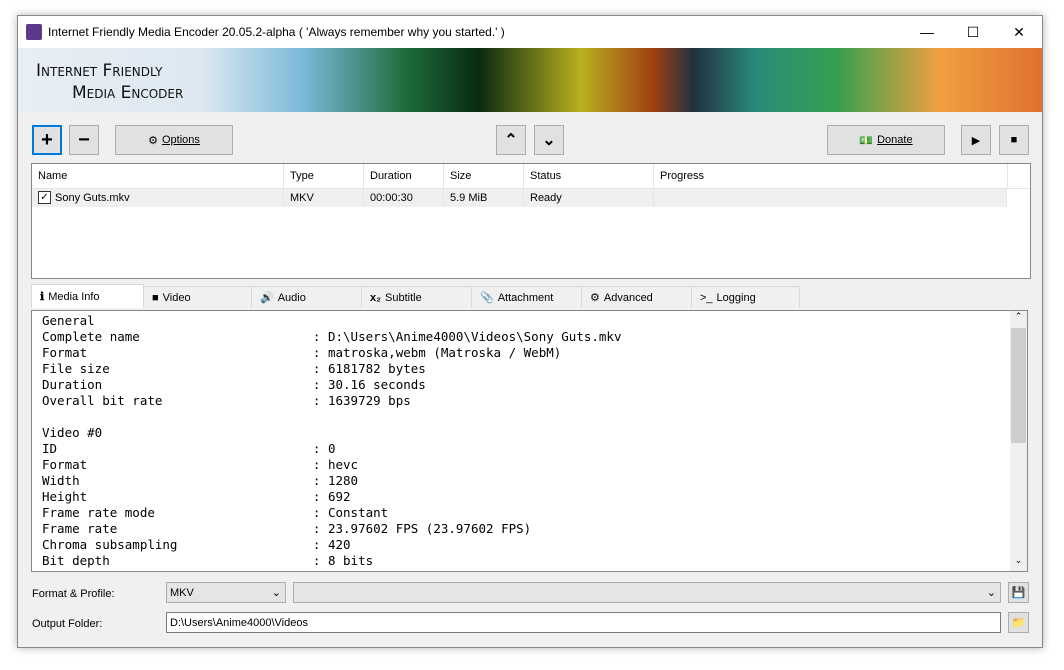 This screenshot has width=1064, height=670. Describe the element at coordinates (1018, 563) in the screenshot. I see `scroll-down-icon: ⌄` at that location.